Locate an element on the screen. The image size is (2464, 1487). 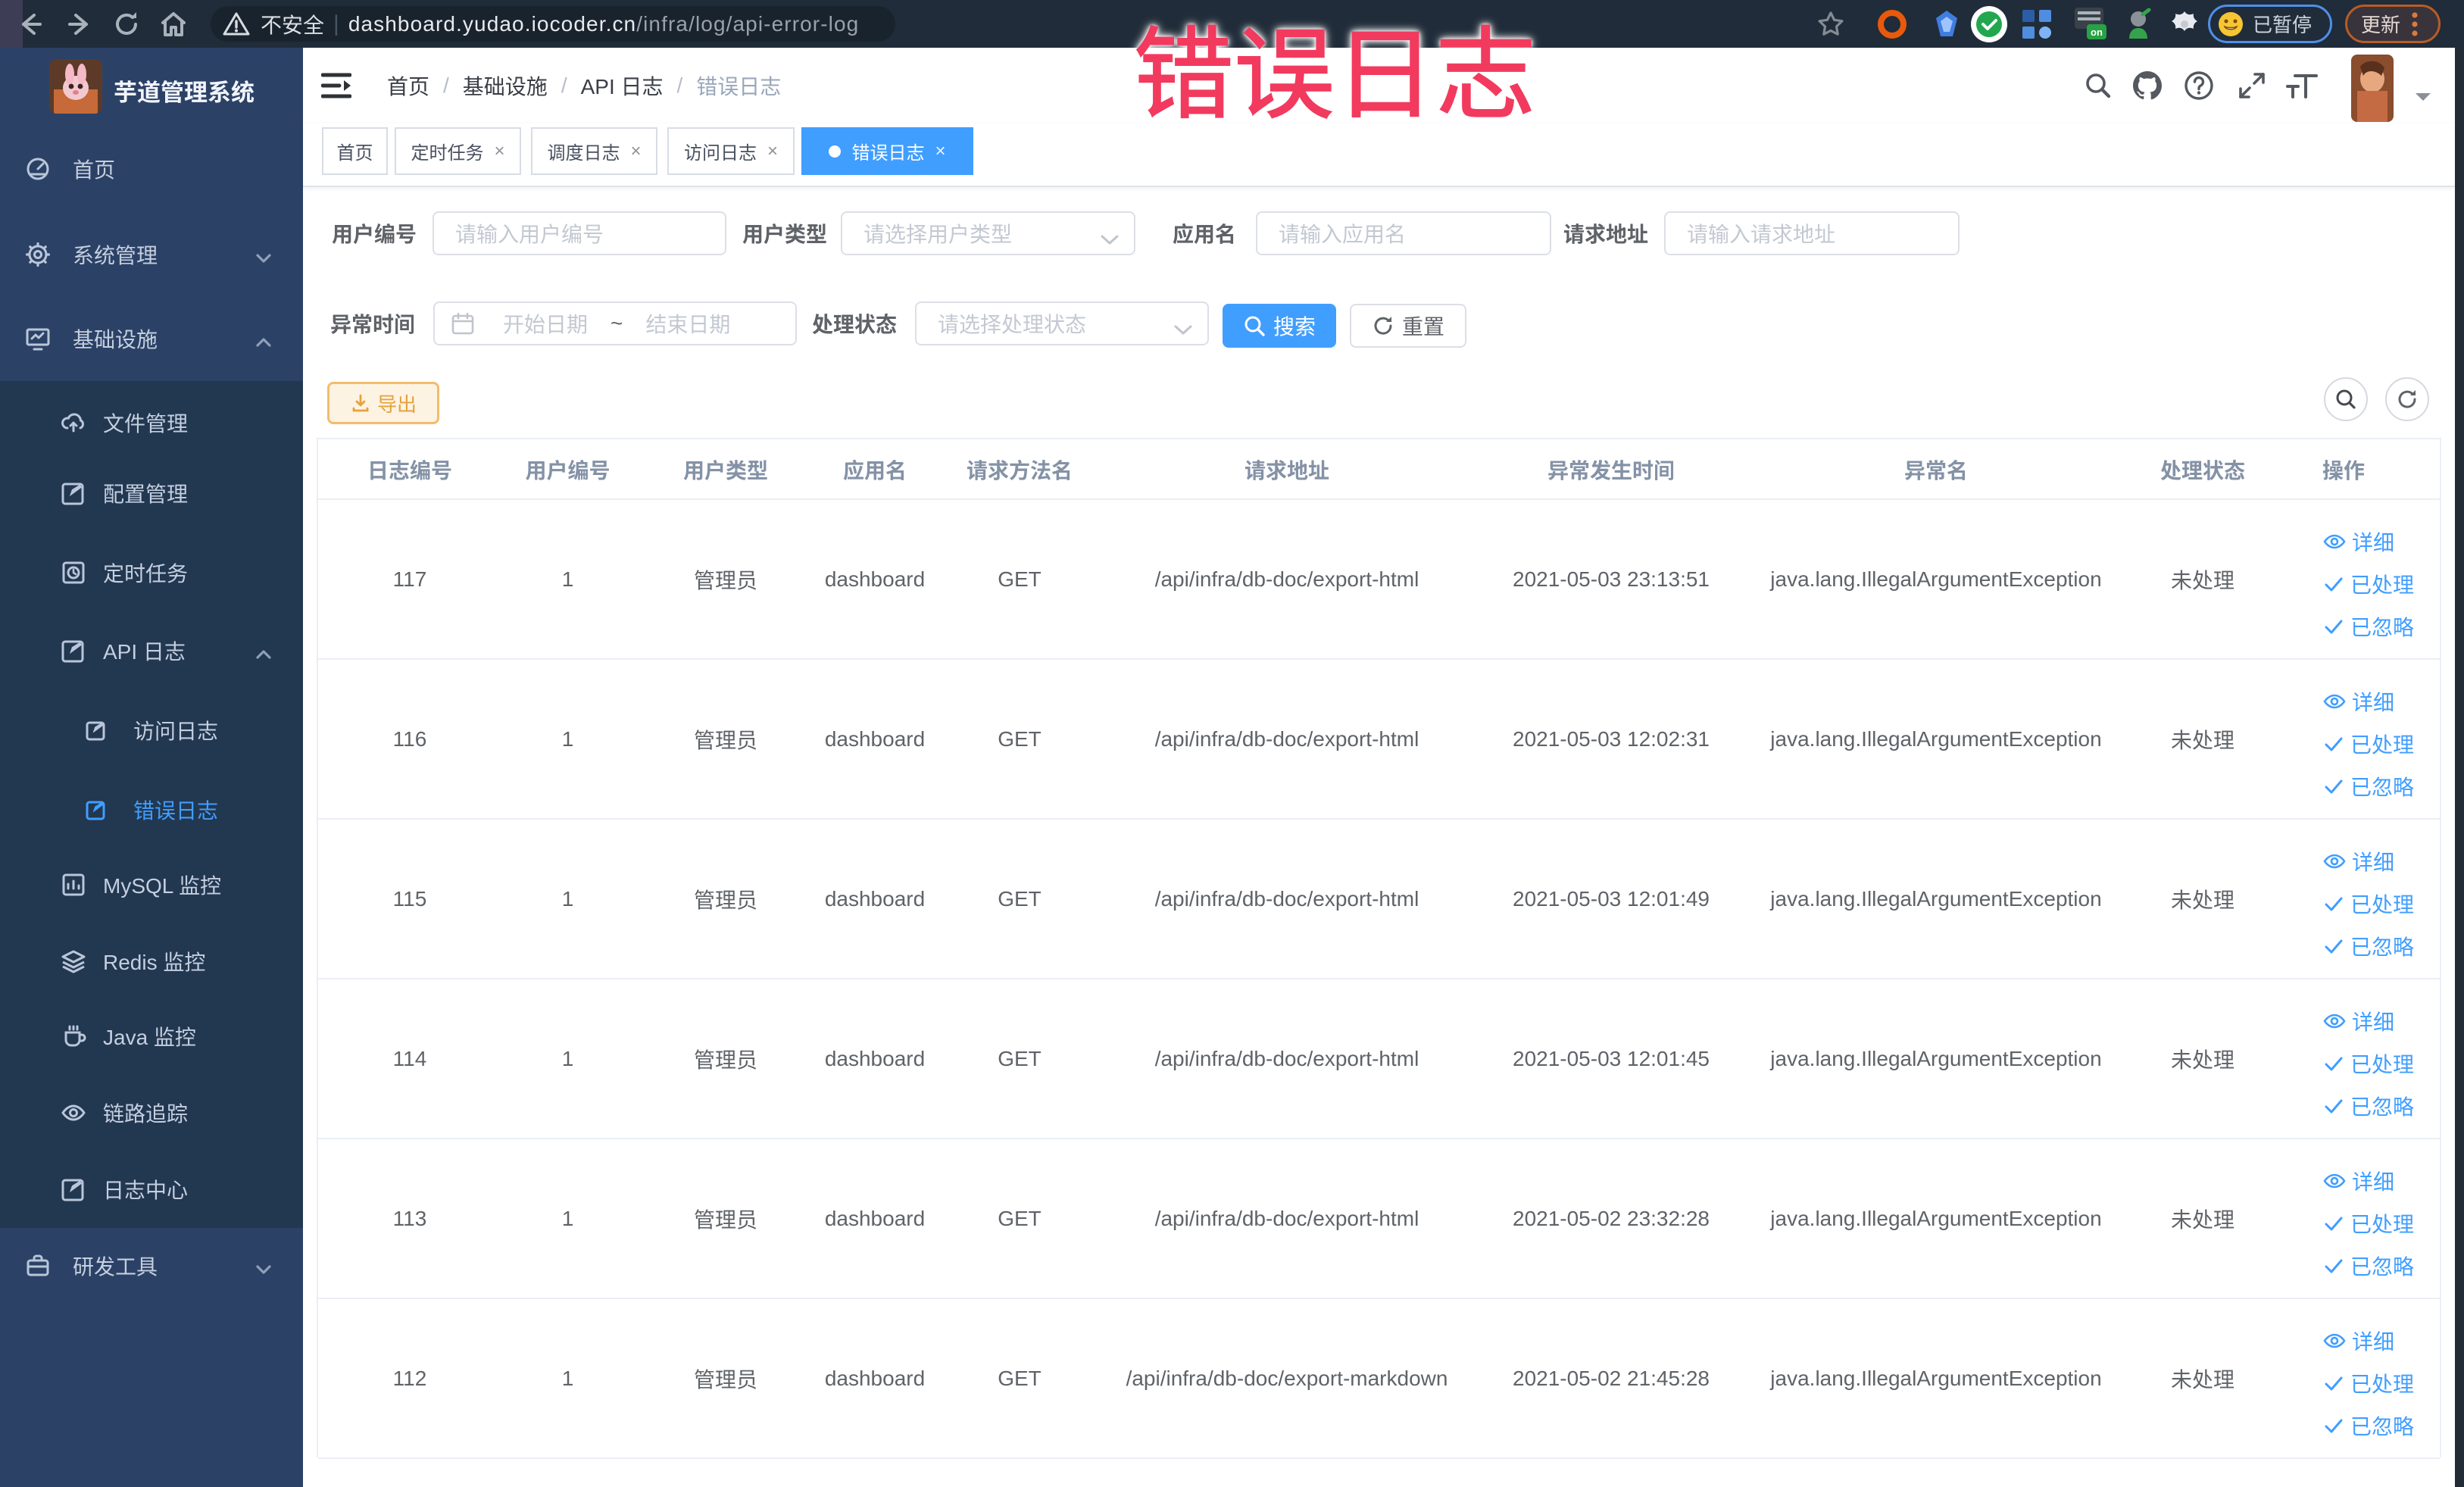
svg-text: on is located at coordinates (2097, 32).